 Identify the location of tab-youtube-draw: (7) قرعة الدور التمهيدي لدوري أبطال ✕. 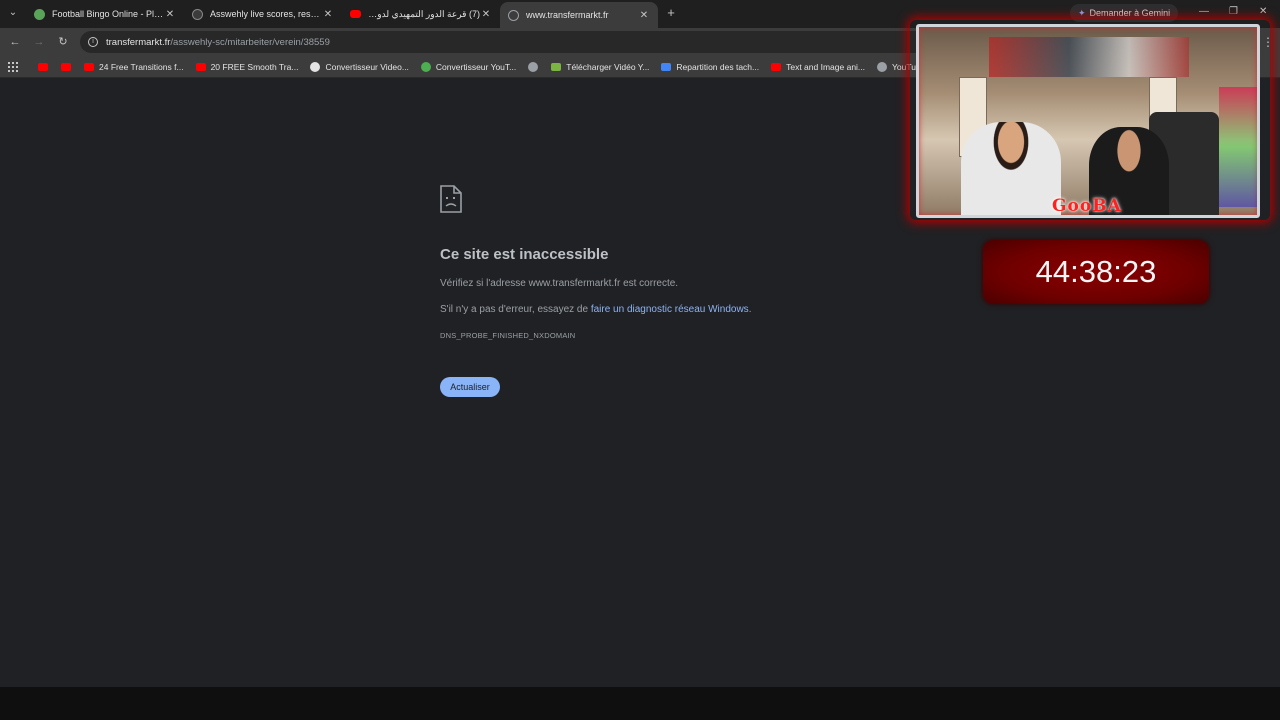
(421, 14).